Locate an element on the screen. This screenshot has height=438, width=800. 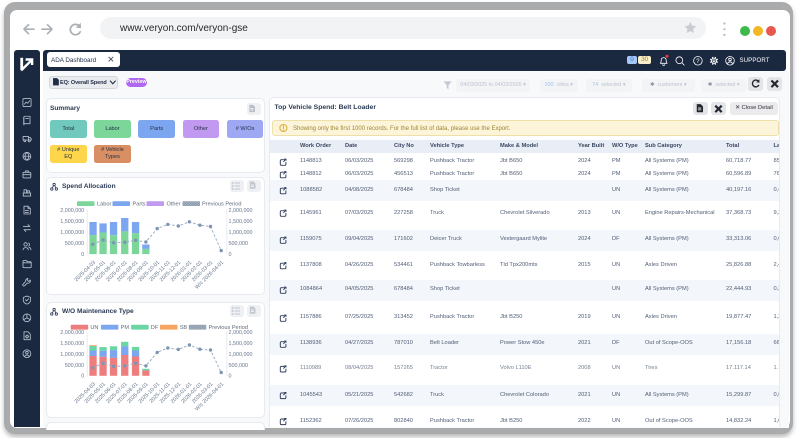
svg-text: SB is located at coordinates (184, 328).